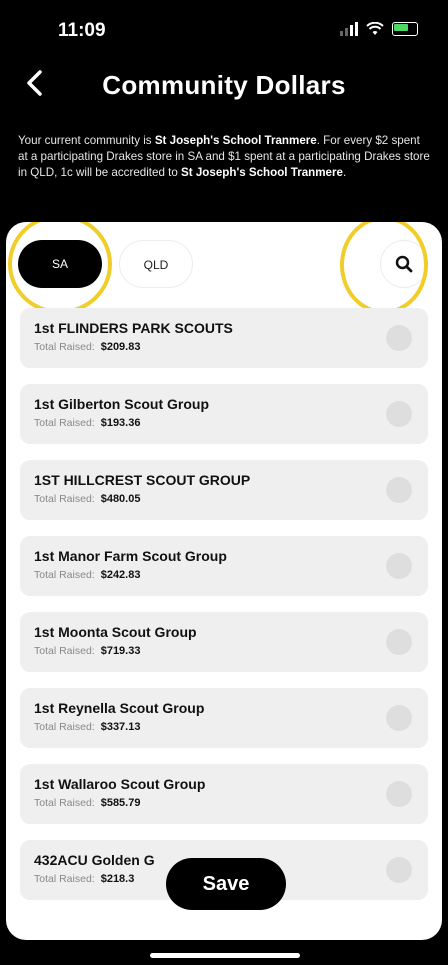 The height and width of the screenshot is (965, 448). Describe the element at coordinates (224, 30) in the screenshot. I see `status-bar: 11:09` at that location.